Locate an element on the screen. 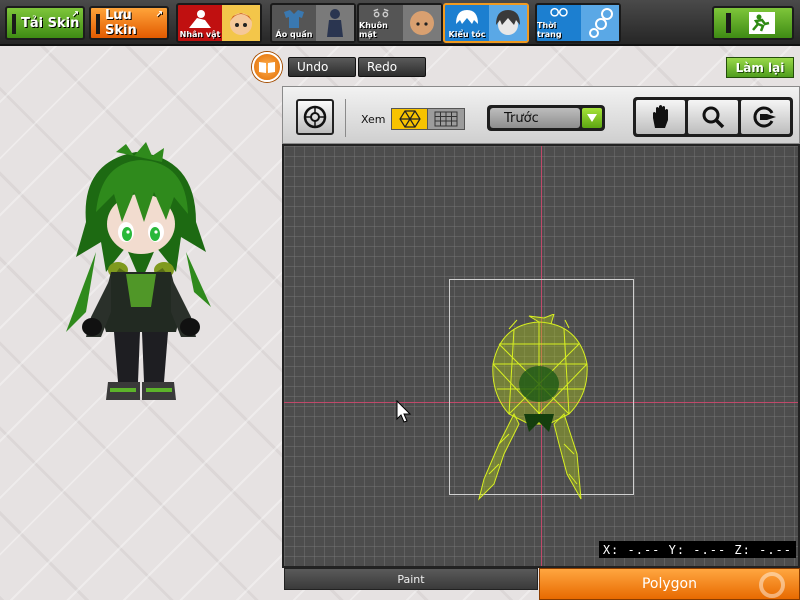 This screenshot has width=800, height=600. reset-view-icon is located at coordinates (315, 117).